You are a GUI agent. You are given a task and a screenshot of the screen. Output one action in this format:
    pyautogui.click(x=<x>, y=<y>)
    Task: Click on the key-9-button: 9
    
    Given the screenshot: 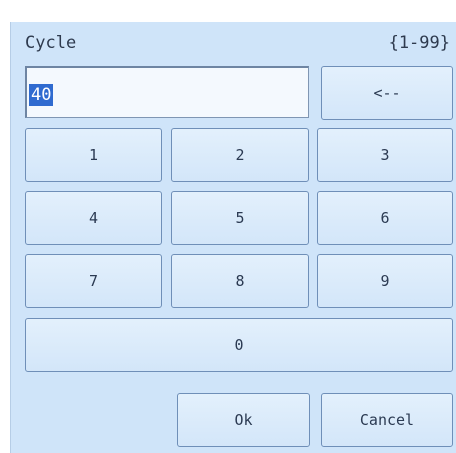 What is the action you would take?
    pyautogui.click(x=385, y=281)
    